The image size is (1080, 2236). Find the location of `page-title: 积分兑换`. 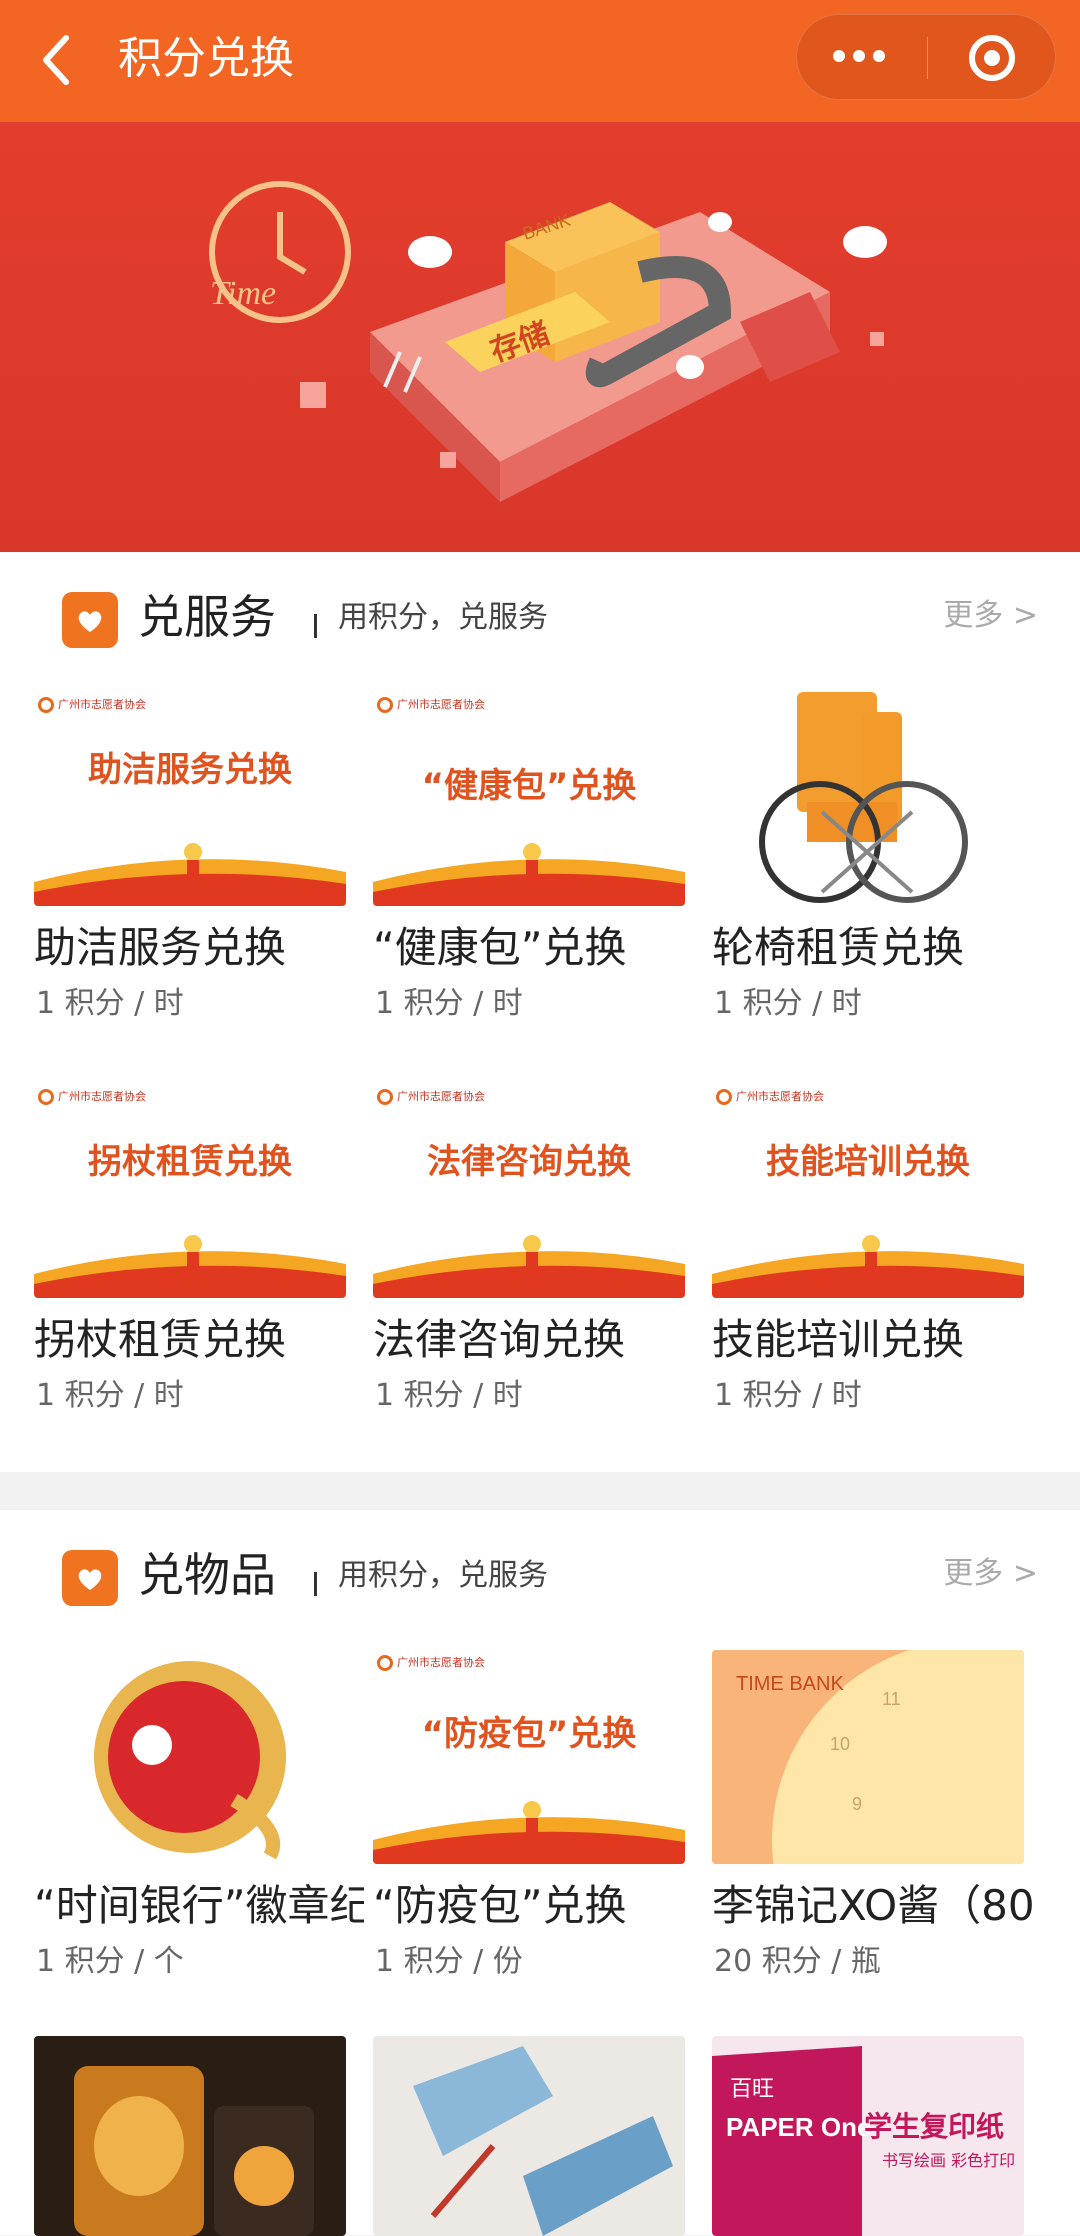

page-title: 积分兑换 is located at coordinates (206, 58).